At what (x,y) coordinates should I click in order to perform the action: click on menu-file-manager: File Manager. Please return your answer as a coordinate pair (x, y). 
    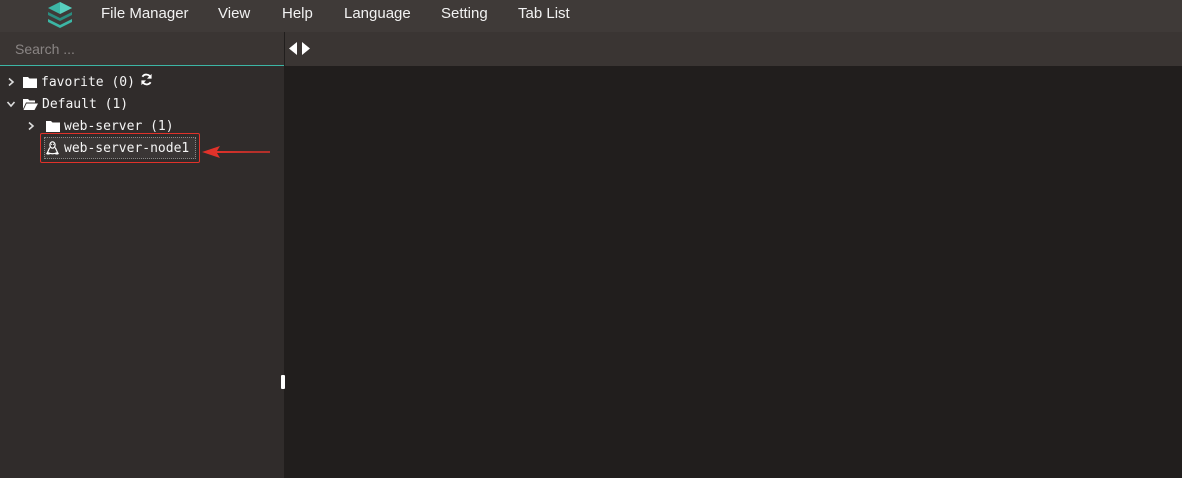
    Looking at the image, I should click on (145, 14).